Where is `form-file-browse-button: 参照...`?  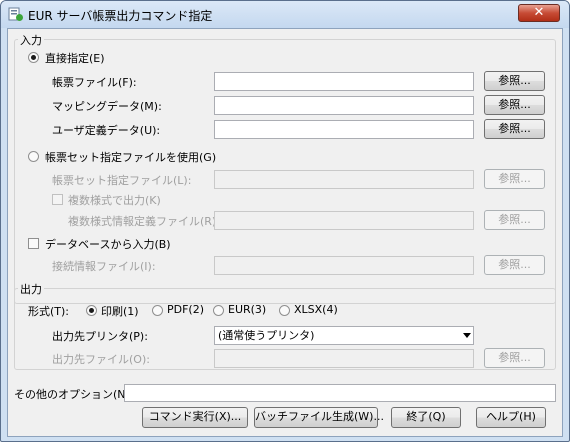
form-file-browse-button: 参照... is located at coordinates (514, 81).